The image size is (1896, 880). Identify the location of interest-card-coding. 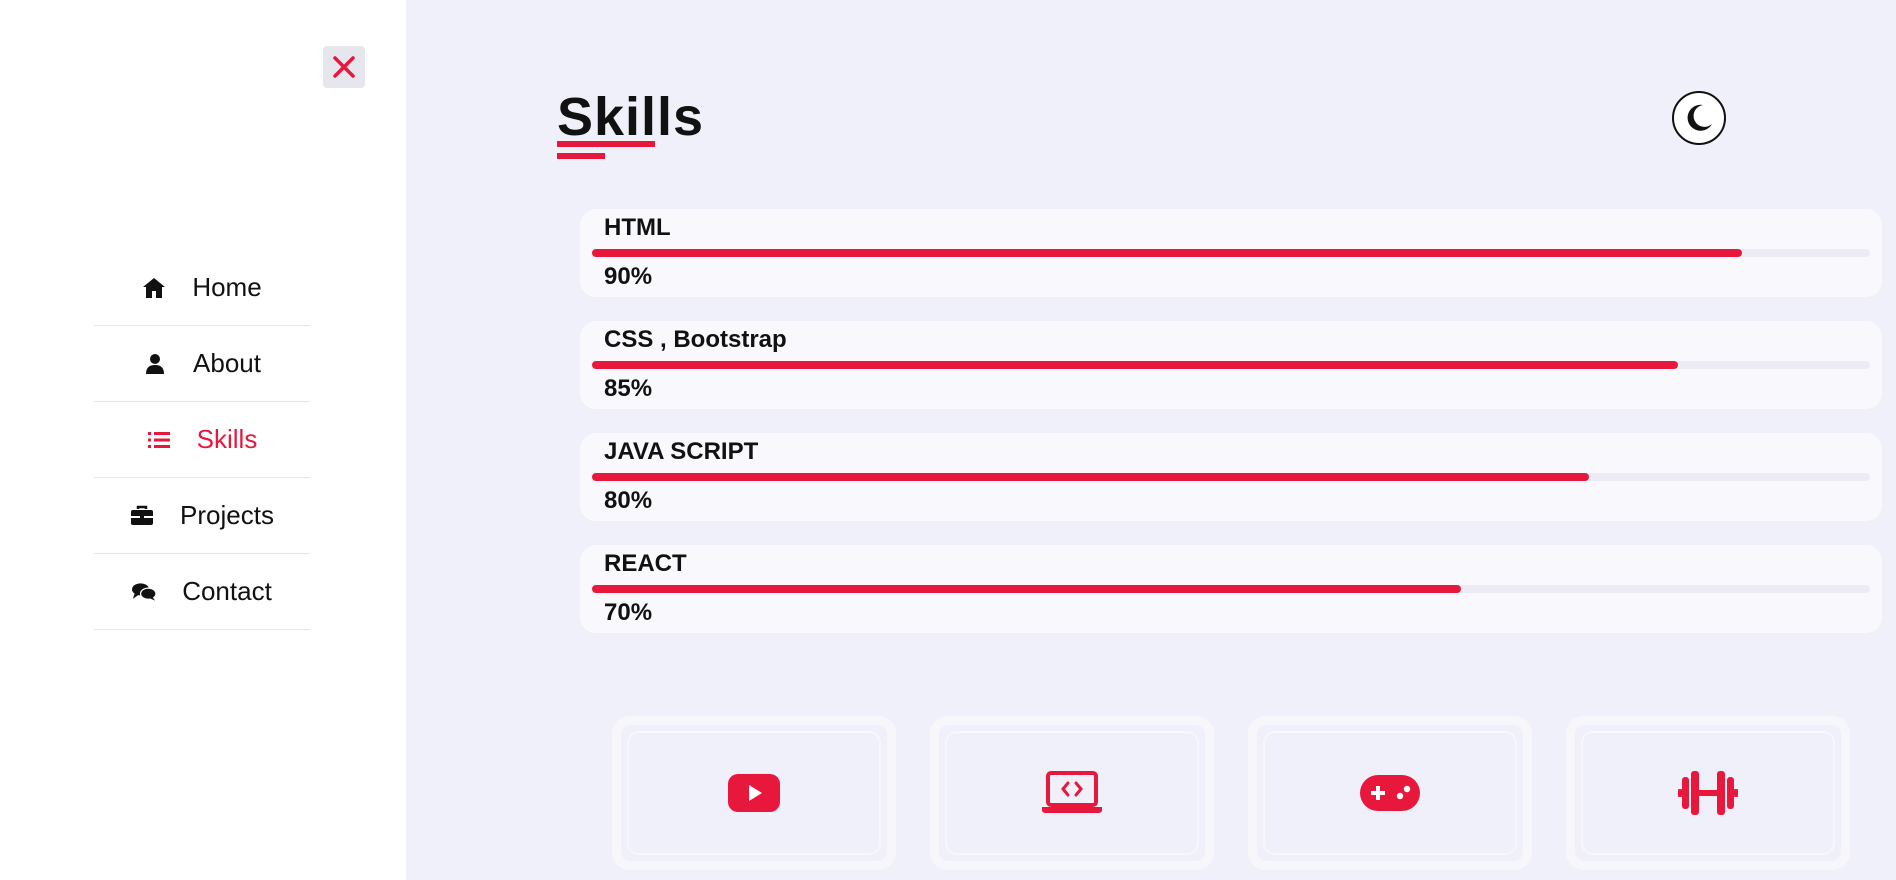
(1072, 793).